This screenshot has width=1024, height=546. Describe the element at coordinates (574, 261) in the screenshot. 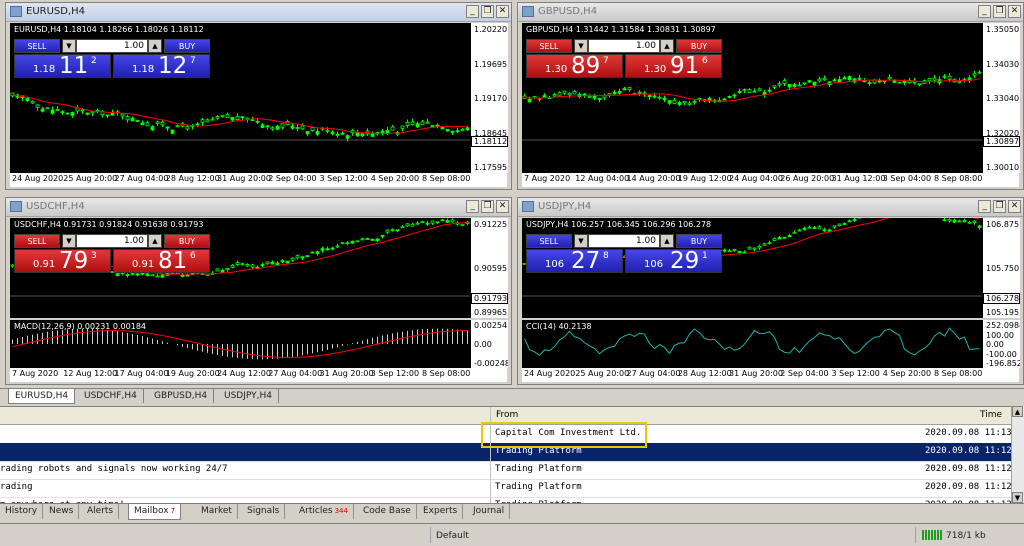

I see `sell-price-button: 106 27 8` at that location.